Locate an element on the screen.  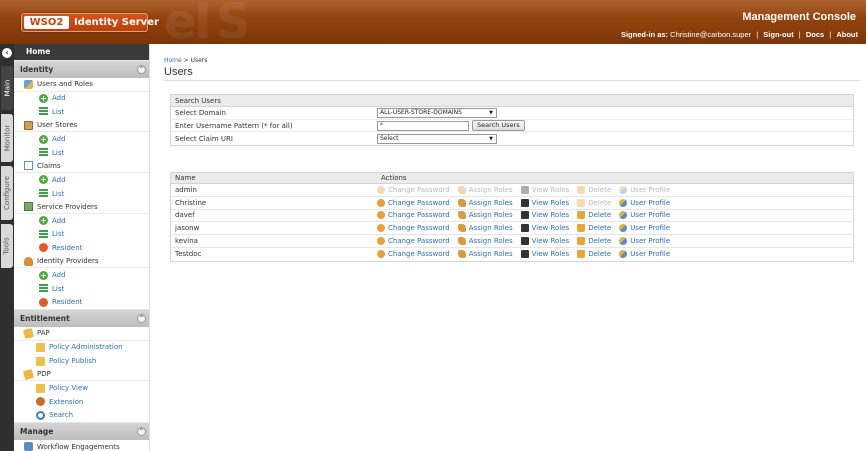
sidebar-item-workflow-engagements: Workflow Engagements is located at coordinates (81, 445).